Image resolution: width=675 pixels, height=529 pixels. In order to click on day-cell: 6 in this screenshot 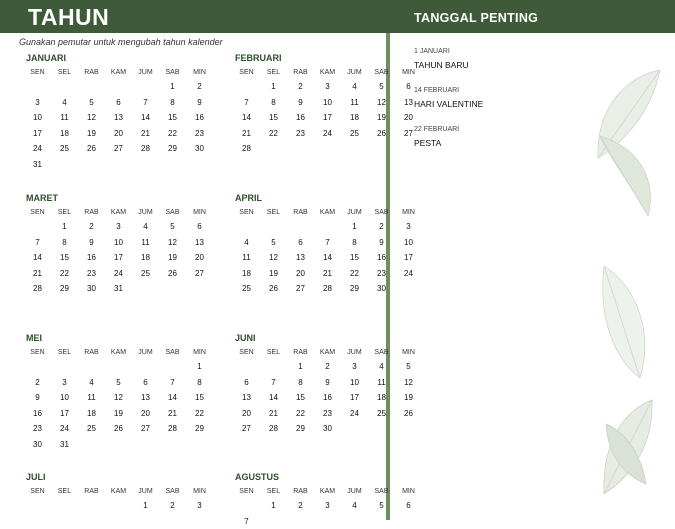, I will do `click(246, 383)`.